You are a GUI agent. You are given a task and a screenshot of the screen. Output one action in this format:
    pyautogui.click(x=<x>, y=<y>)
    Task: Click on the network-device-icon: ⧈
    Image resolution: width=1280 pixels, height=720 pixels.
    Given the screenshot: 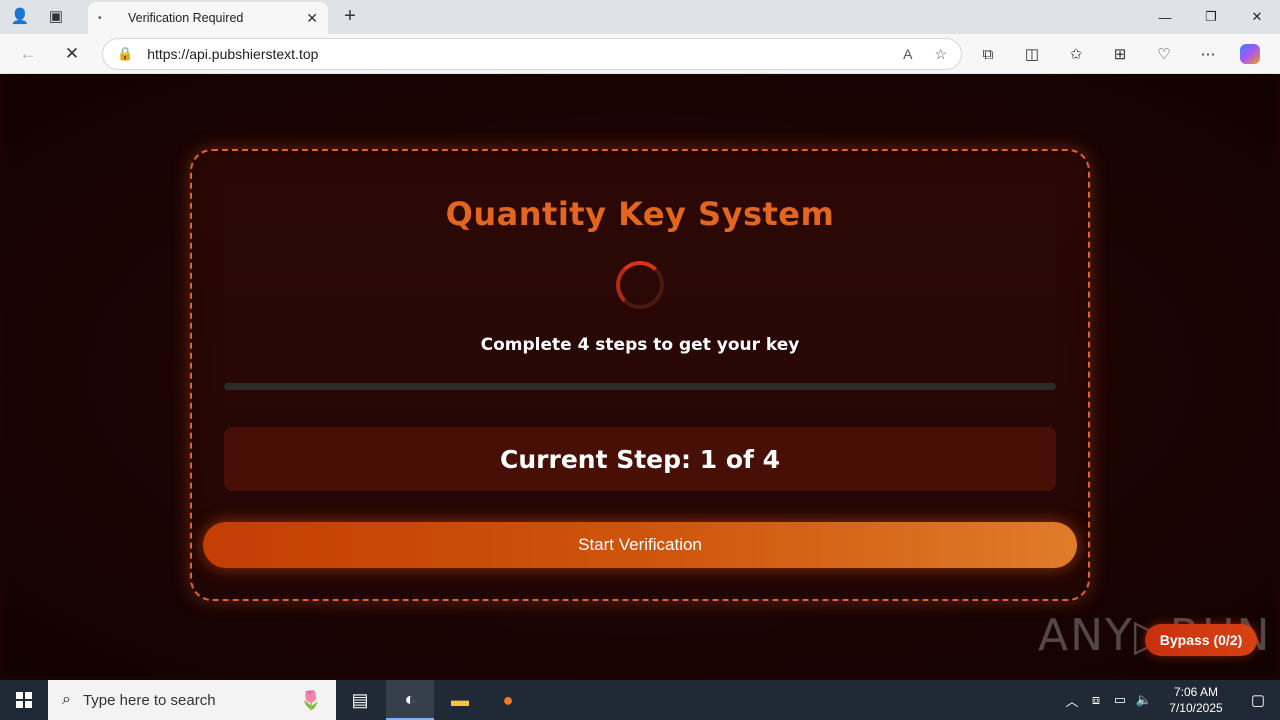 What is the action you would take?
    pyautogui.click(x=1096, y=700)
    